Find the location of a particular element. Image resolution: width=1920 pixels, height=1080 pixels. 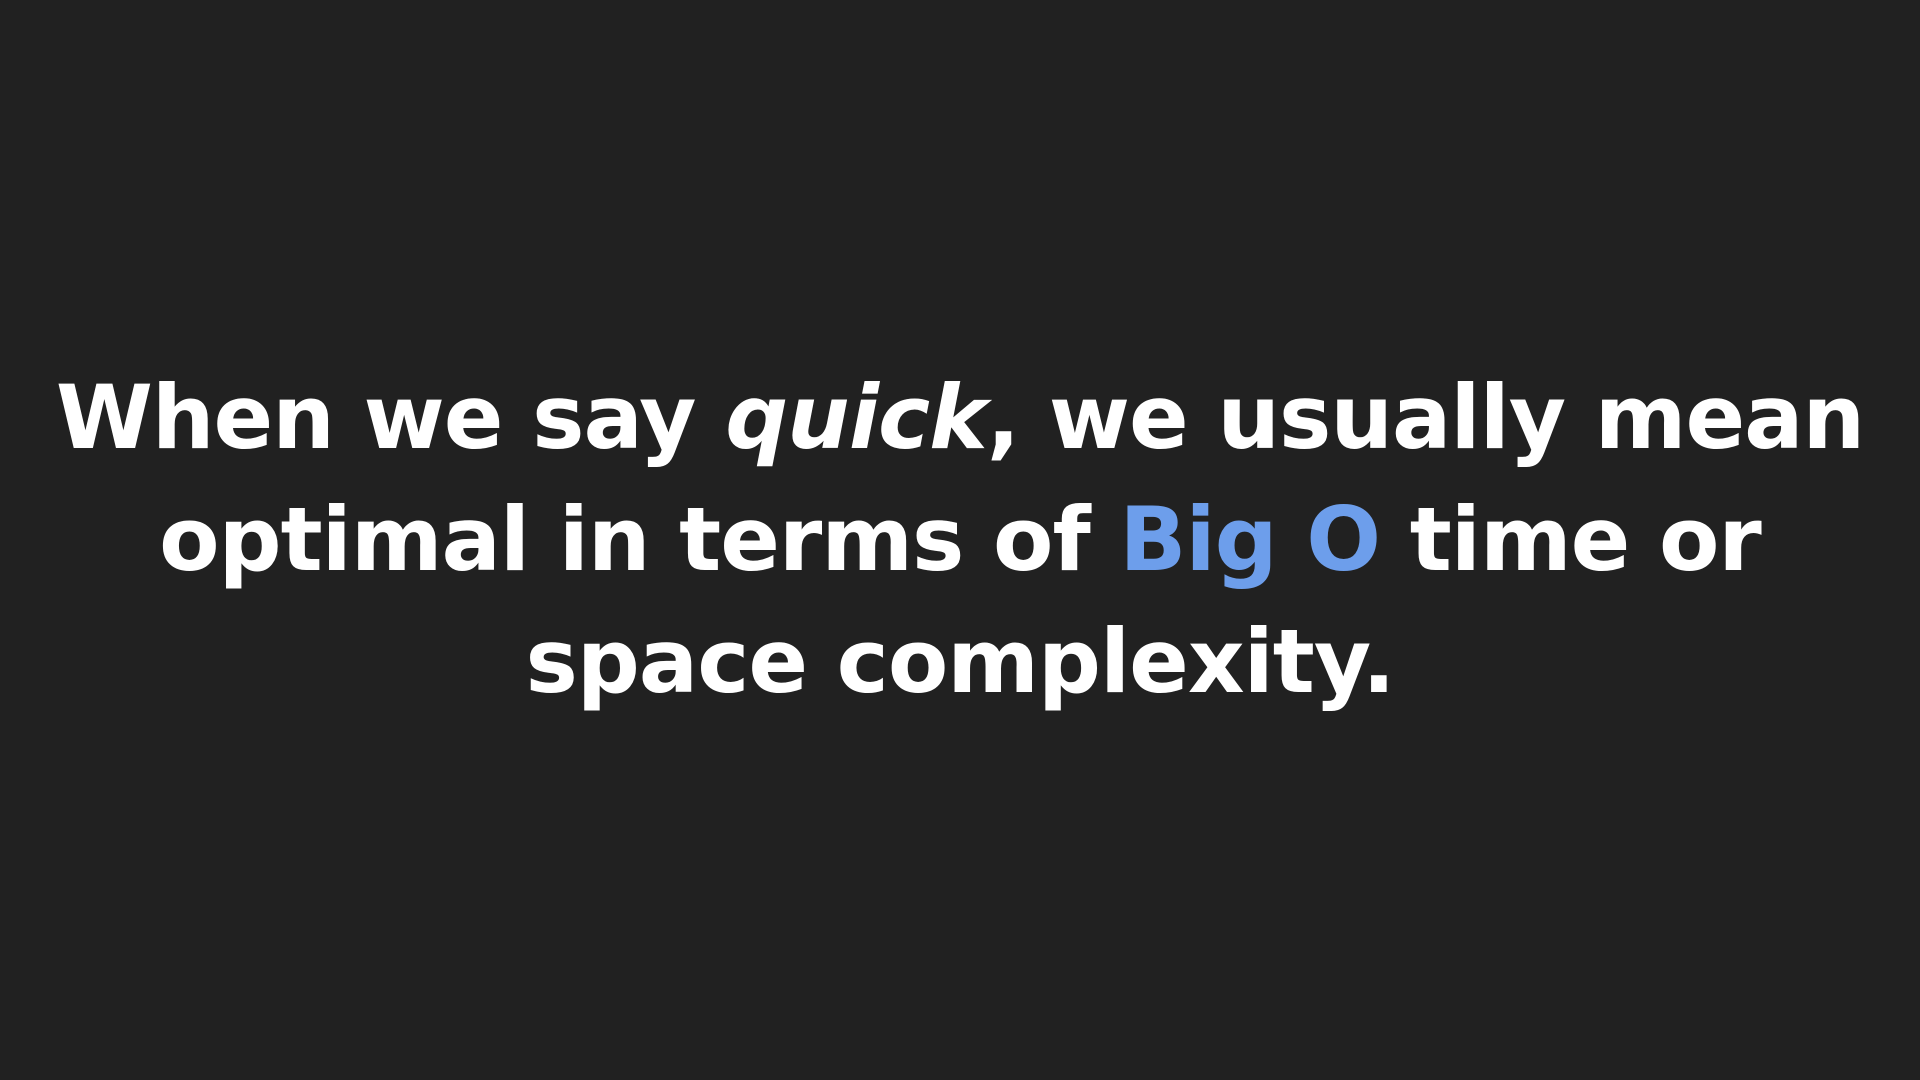

statement-line-1: When we say quick, we usually mean is located at coordinates (960, 418).